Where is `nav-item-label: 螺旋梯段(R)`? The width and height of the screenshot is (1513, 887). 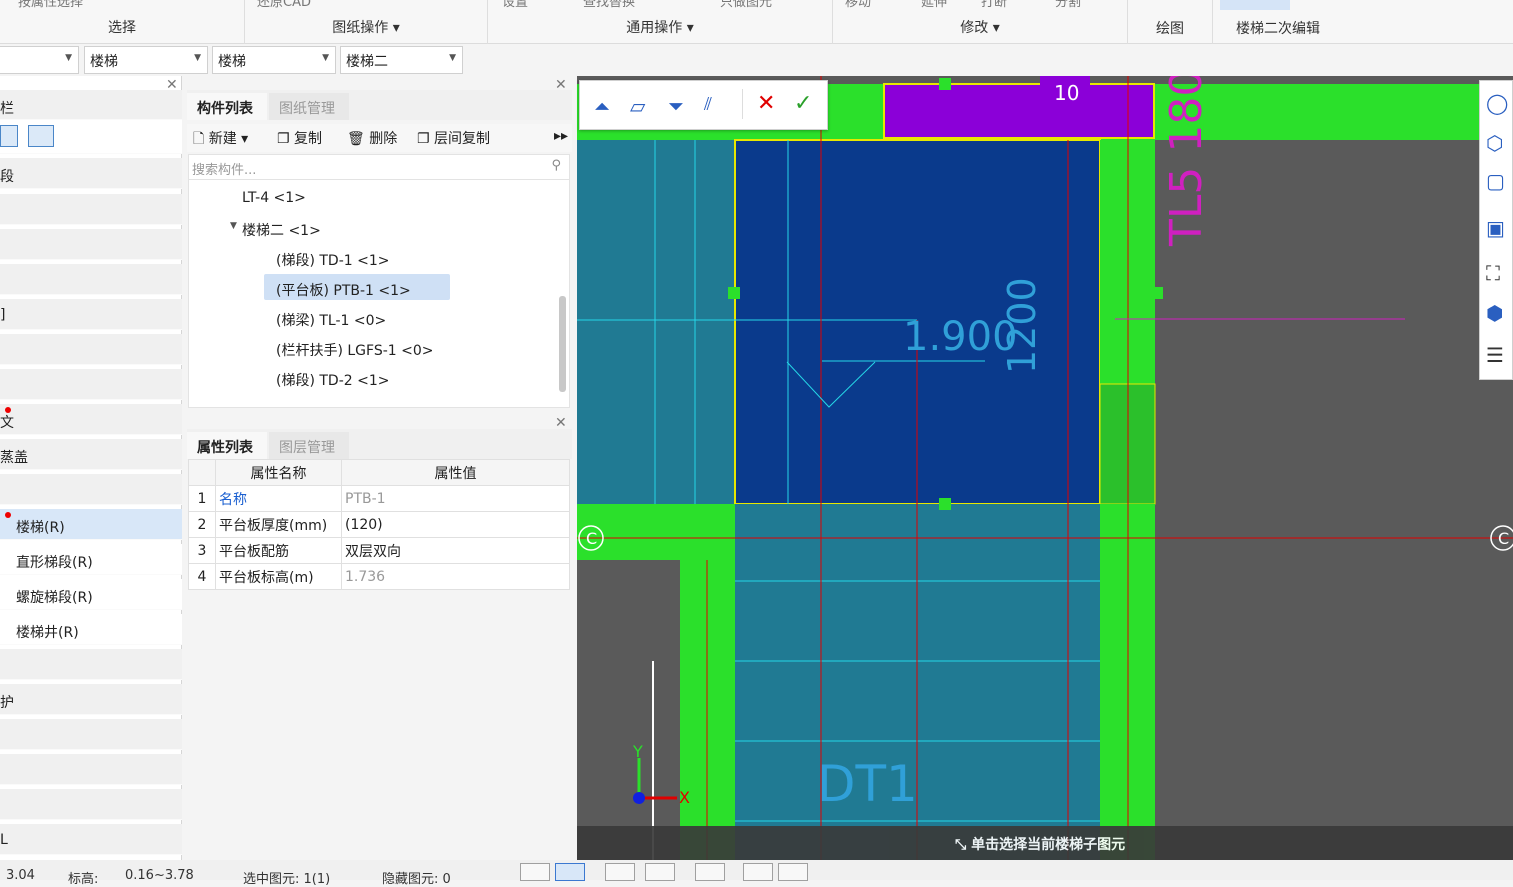 nav-item-label: 螺旋梯段(R) is located at coordinates (54, 598).